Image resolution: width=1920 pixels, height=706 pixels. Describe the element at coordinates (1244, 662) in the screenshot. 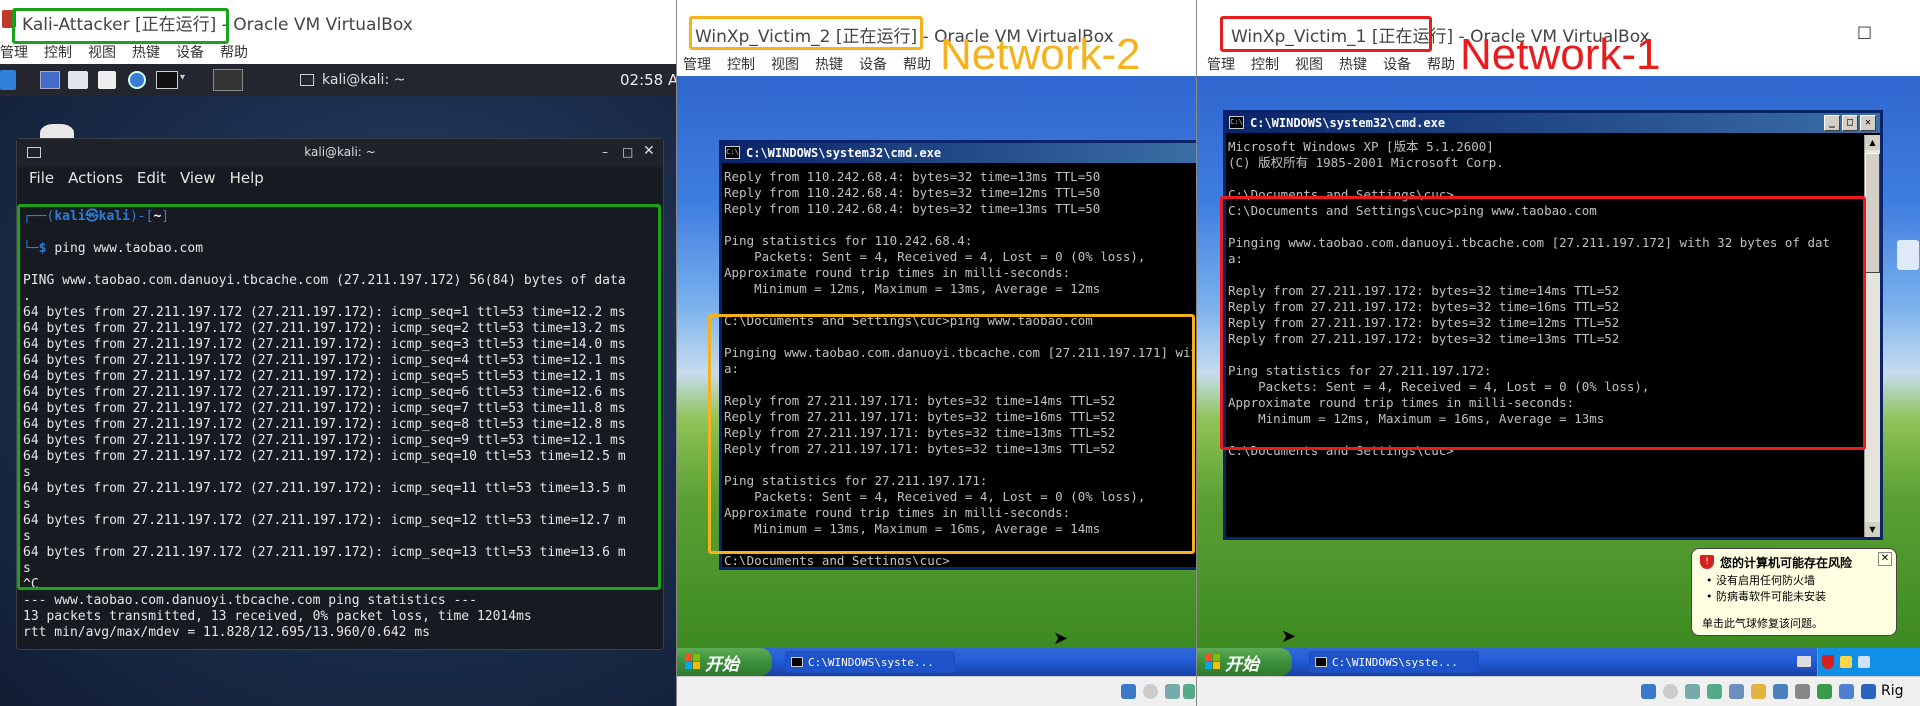

I see `victim1-start-button: 开始` at that location.